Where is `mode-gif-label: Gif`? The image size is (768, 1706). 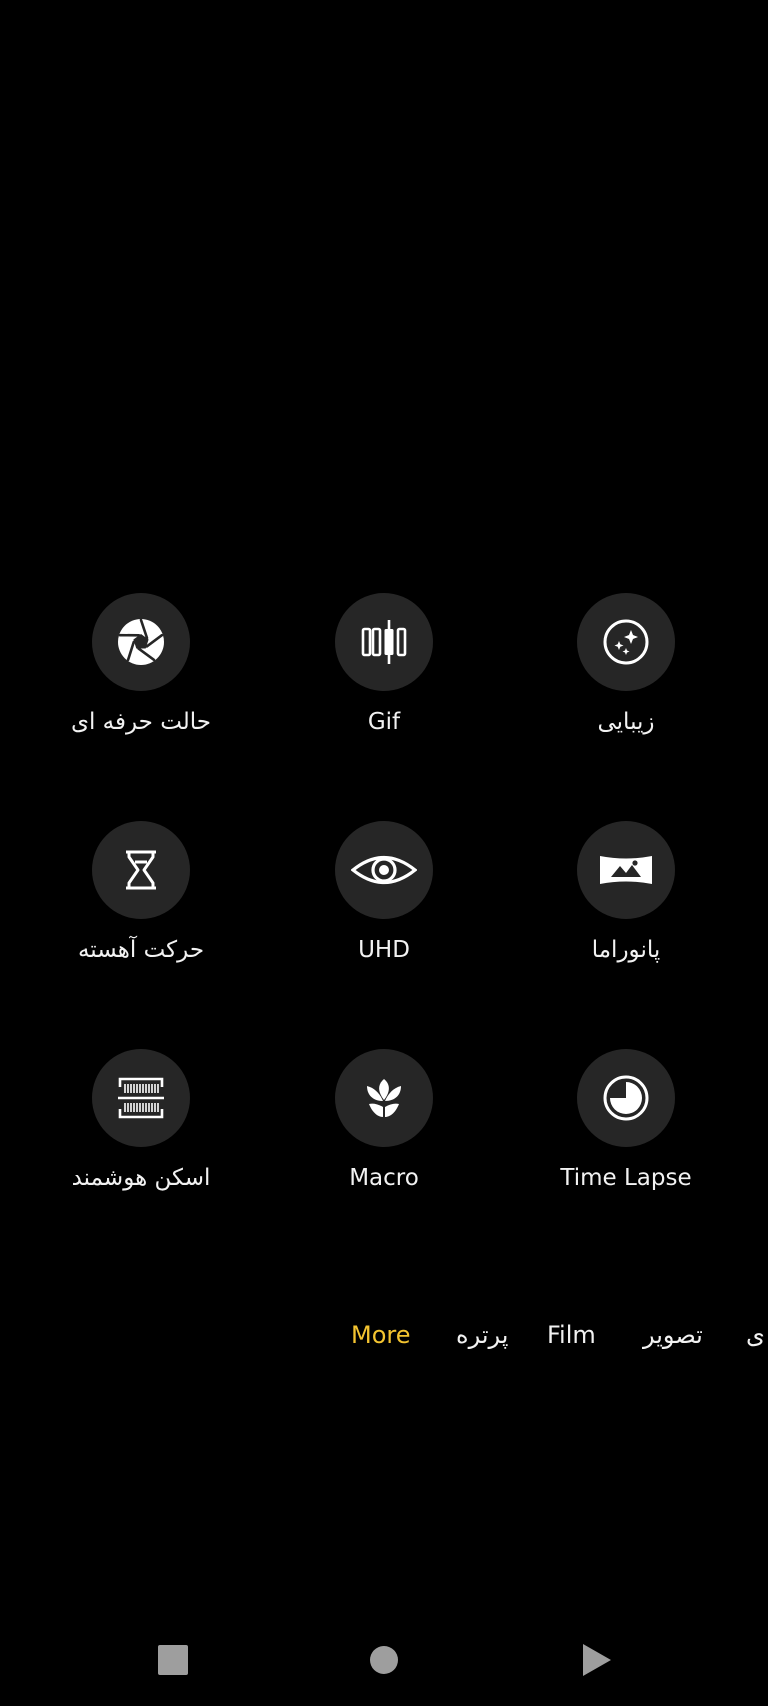
mode-gif-label: Gif is located at coordinates (384, 722).